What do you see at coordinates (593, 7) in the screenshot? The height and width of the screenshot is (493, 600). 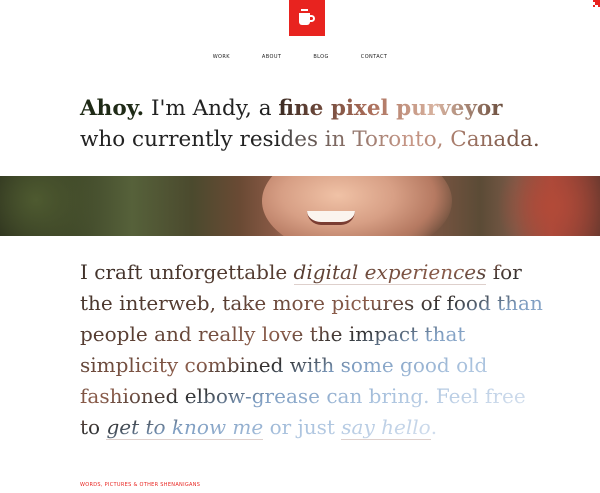 I see `corner-ribbon` at bounding box center [593, 7].